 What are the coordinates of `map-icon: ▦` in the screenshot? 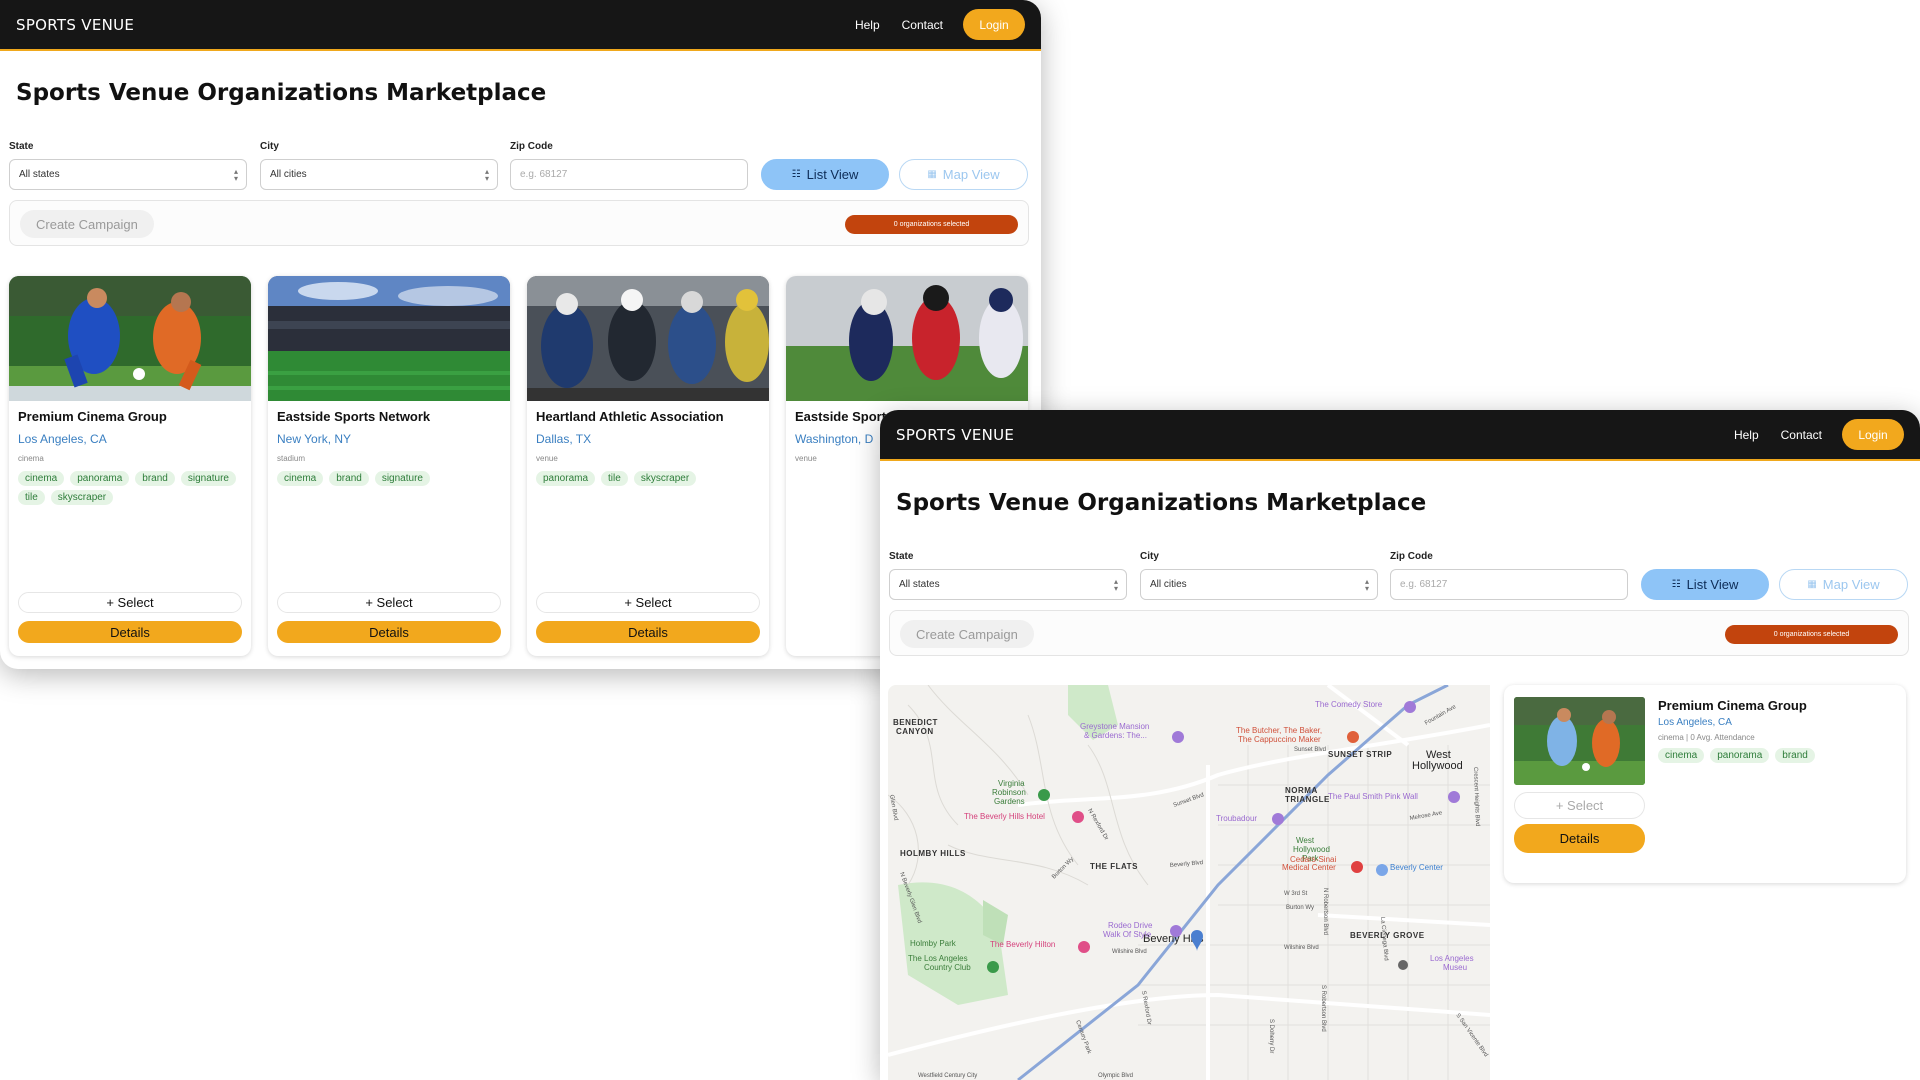 It's located at (932, 174).